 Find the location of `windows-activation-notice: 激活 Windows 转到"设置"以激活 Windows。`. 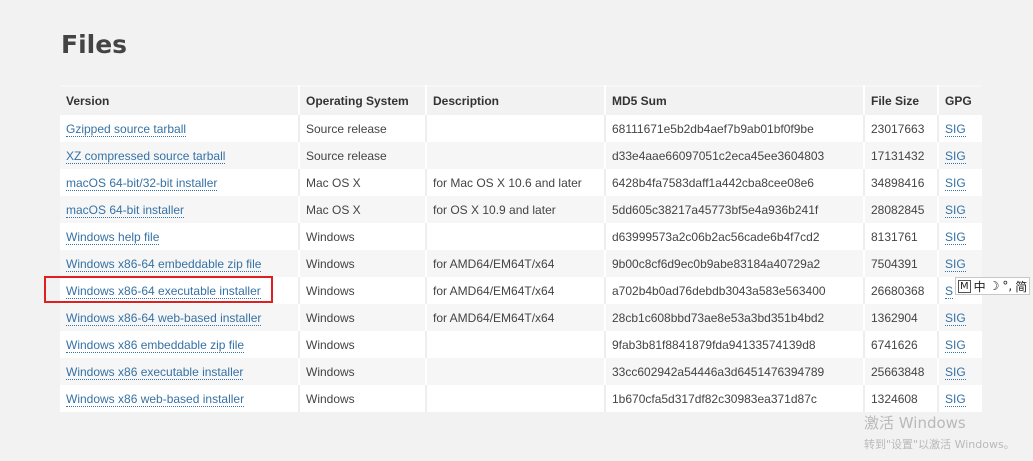

windows-activation-notice: 激活 Windows 转到"设置"以激活 Windows。 is located at coordinates (939, 432).